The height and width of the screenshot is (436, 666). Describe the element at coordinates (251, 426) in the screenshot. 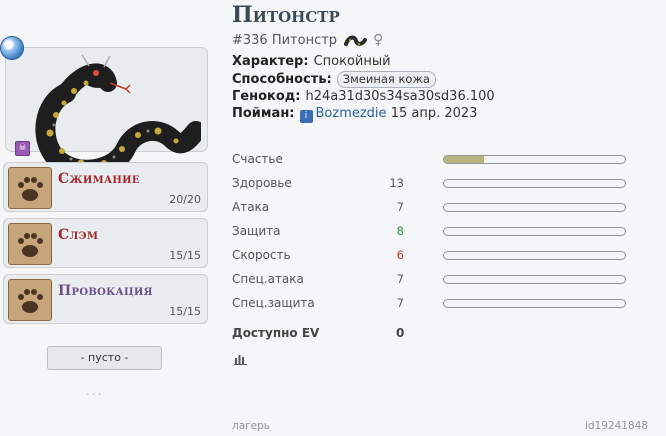

I see `location-label: лагерь` at that location.